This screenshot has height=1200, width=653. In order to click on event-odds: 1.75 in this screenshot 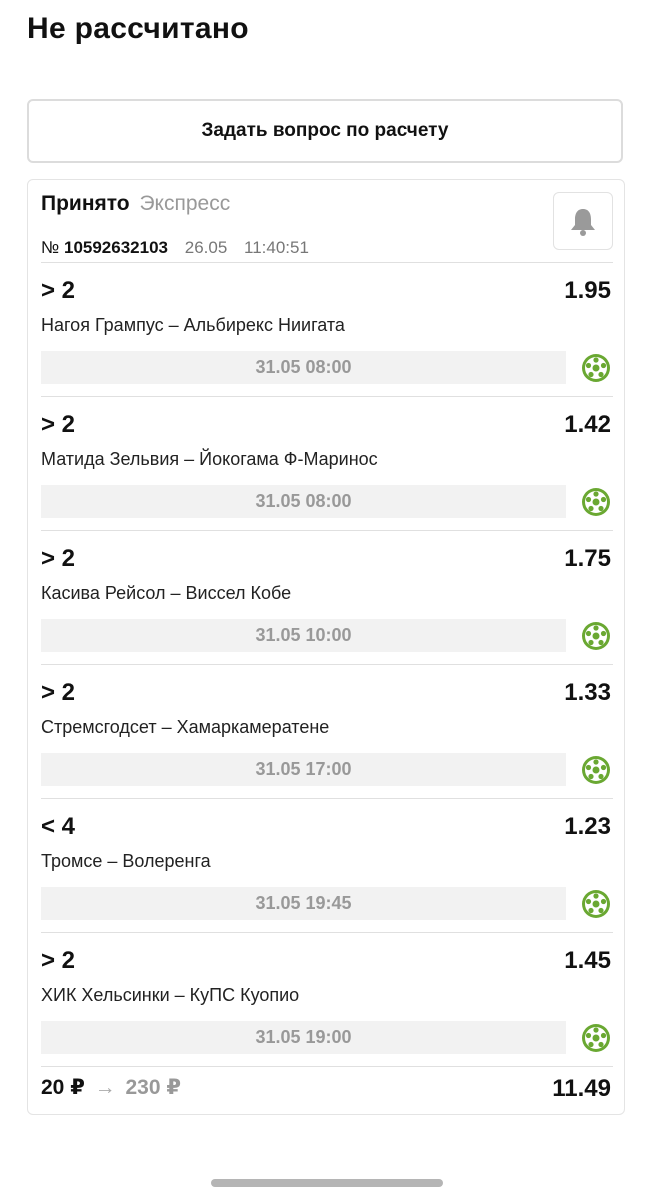, I will do `click(587, 558)`.